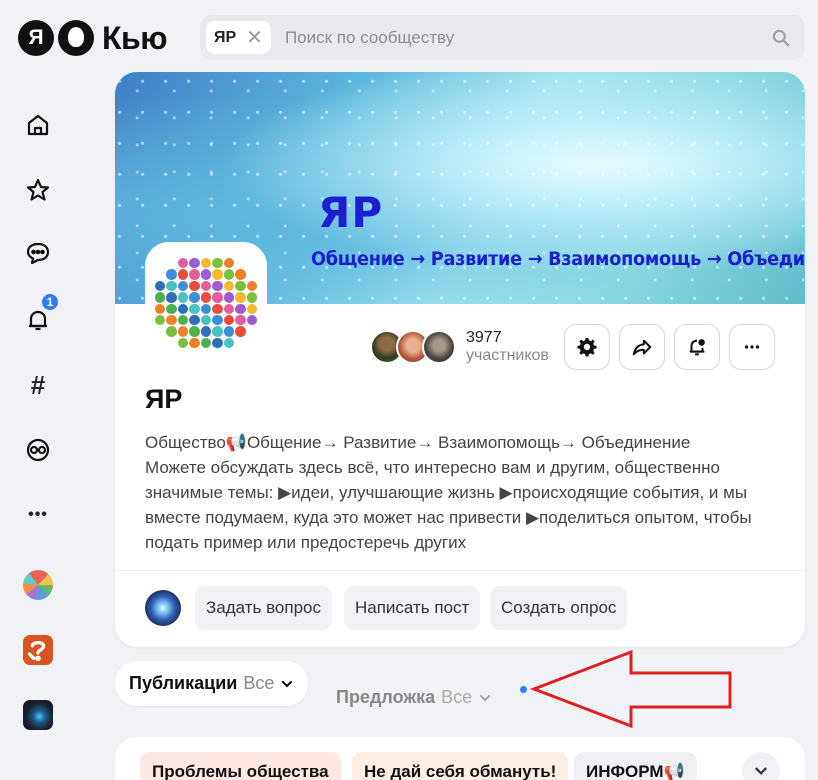 This screenshot has height=780, width=818. What do you see at coordinates (38, 450) in the screenshot?
I see `sidebar-item-communities` at bounding box center [38, 450].